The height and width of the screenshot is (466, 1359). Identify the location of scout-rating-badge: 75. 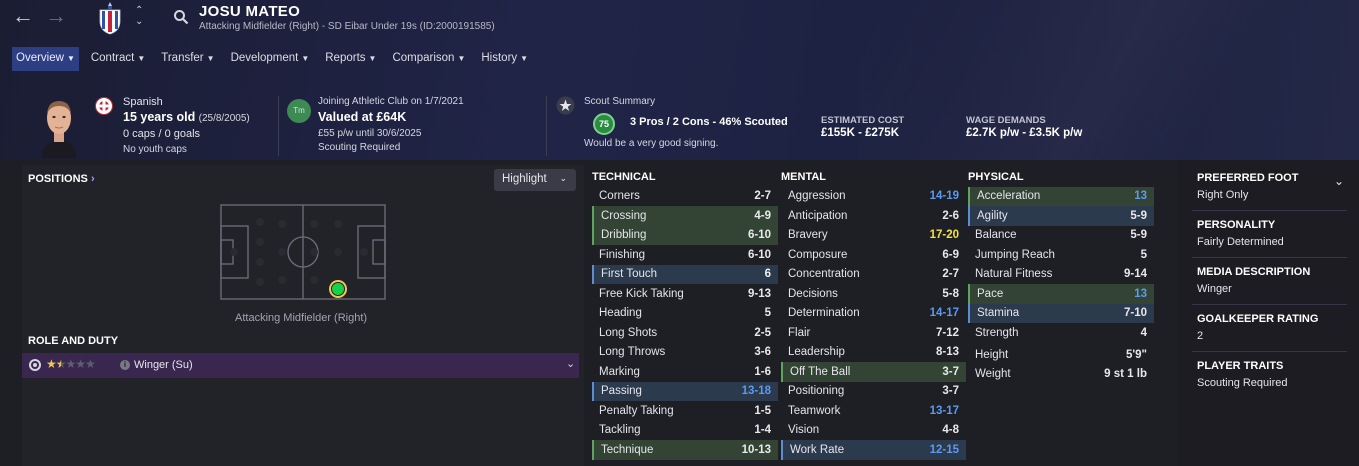
(604, 124).